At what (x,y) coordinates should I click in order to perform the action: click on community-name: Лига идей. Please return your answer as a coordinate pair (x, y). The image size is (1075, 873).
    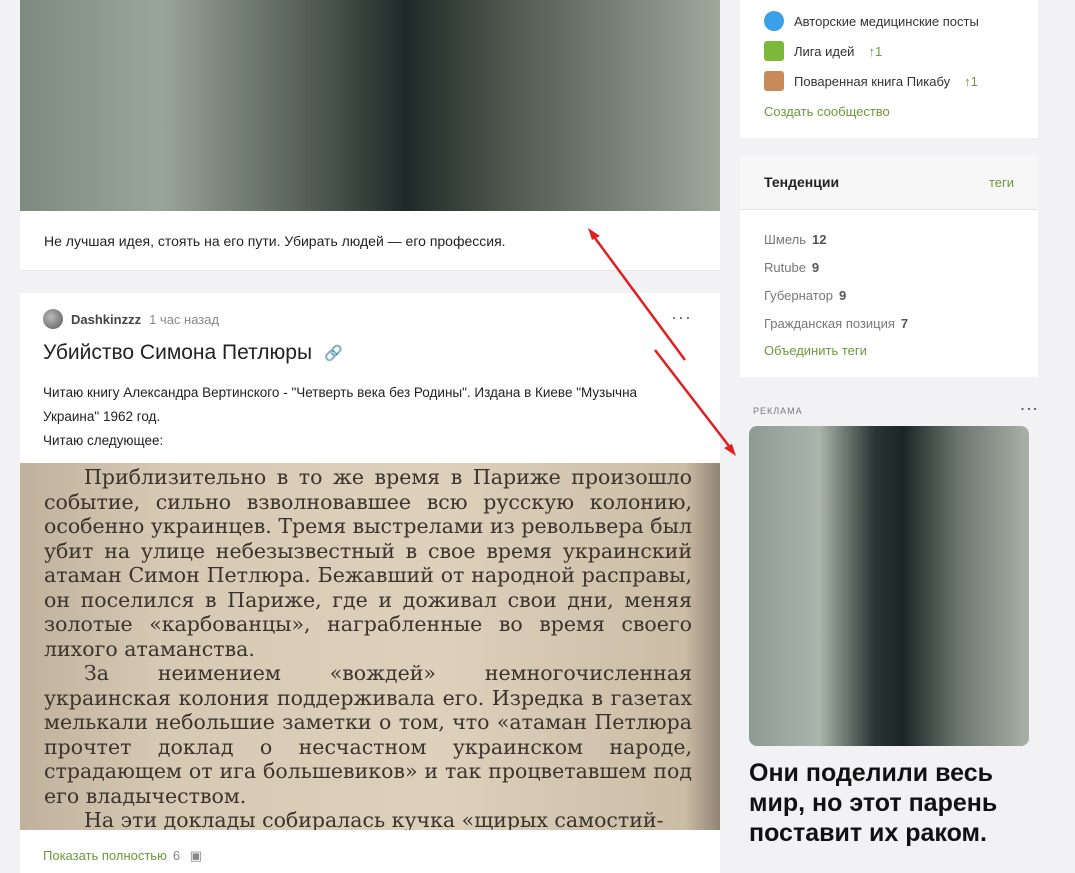
    Looking at the image, I should click on (824, 51).